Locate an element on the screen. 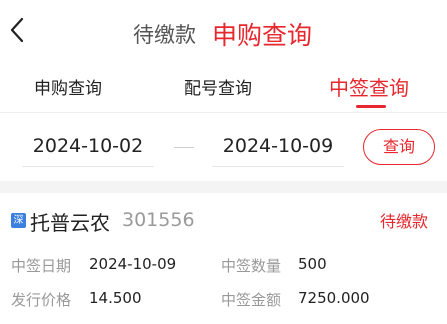  stock-code: 301556 is located at coordinates (158, 220).